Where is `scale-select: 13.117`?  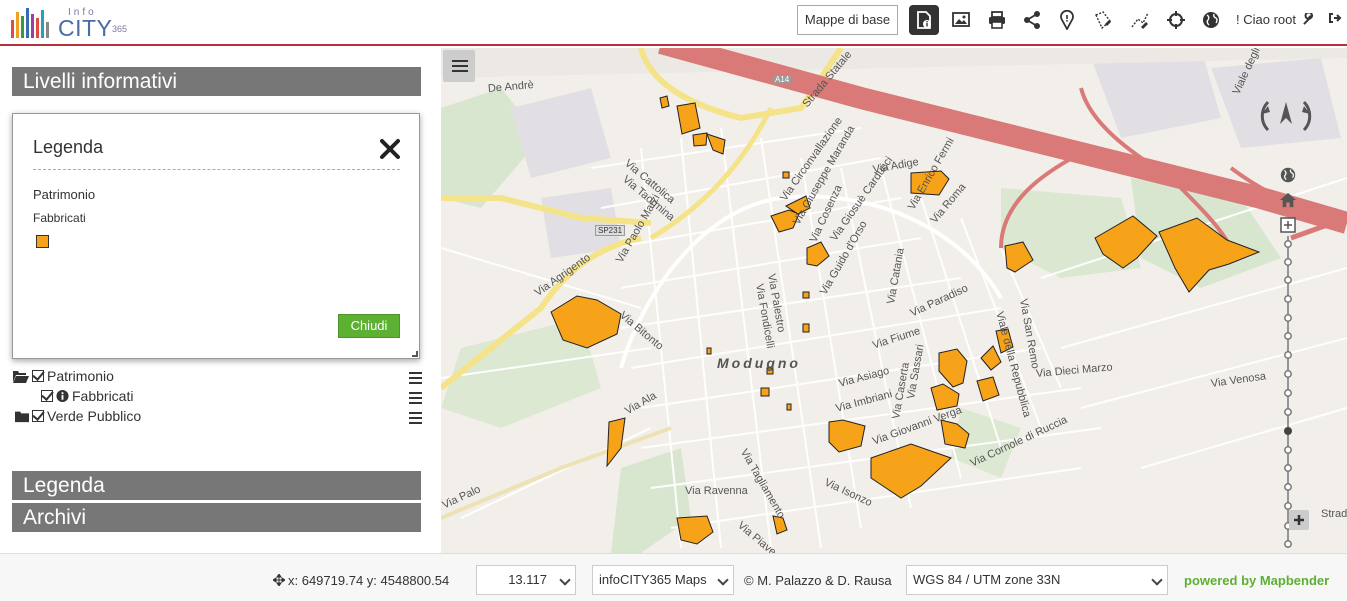 scale-select: 13.117 is located at coordinates (526, 580).